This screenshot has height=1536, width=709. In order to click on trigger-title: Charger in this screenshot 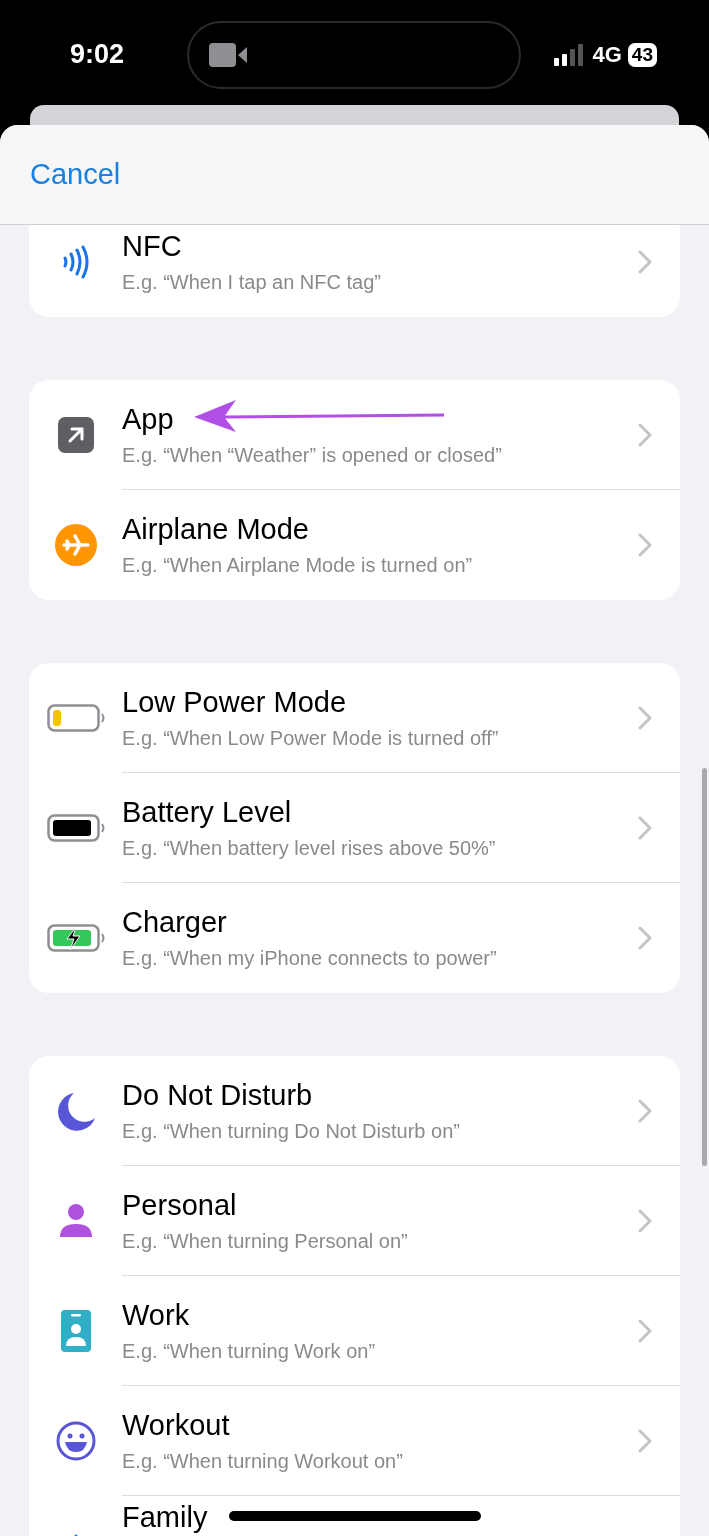, I will do `click(174, 922)`.